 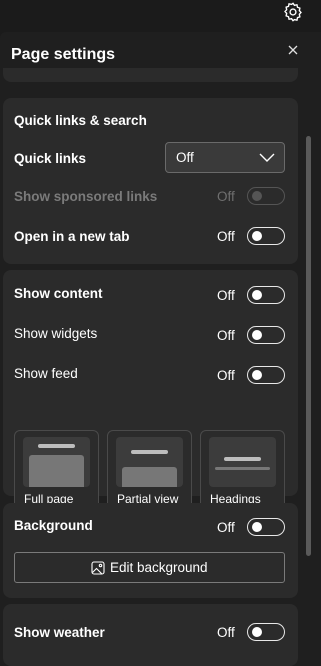 What do you see at coordinates (58, 293) in the screenshot?
I see `show-content-label: Show content` at bounding box center [58, 293].